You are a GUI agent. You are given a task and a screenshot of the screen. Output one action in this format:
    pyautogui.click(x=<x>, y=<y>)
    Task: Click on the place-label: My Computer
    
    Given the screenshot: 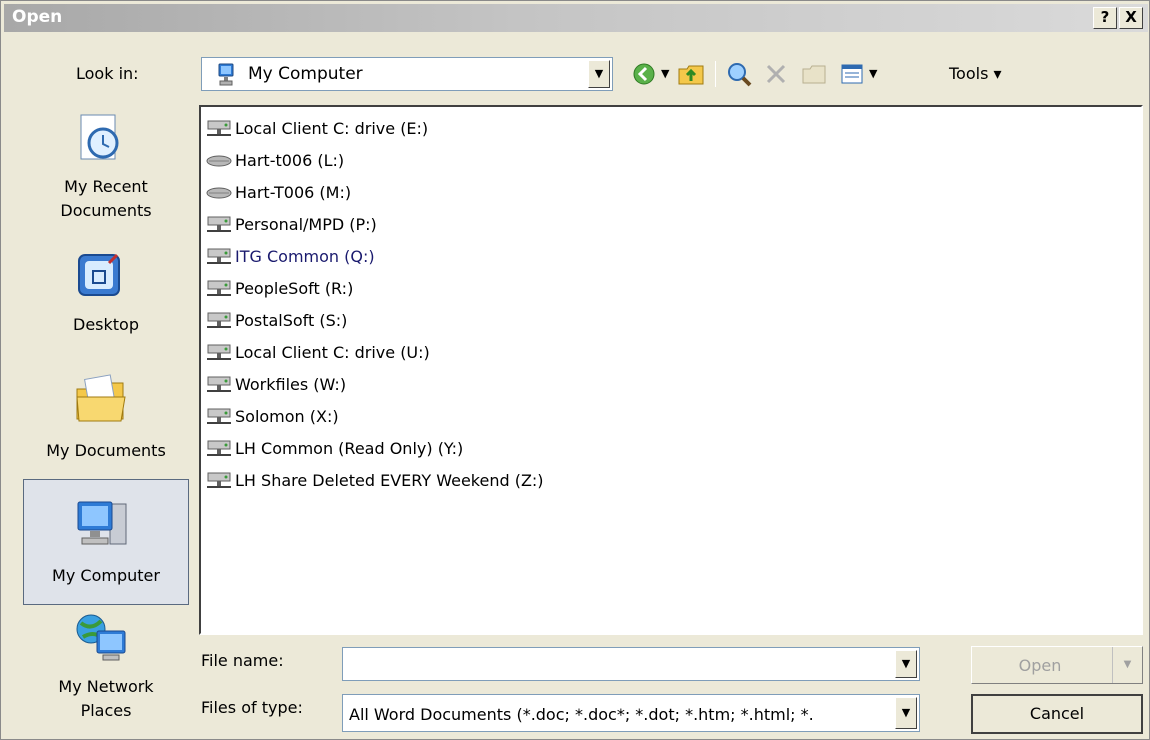 What is the action you would take?
    pyautogui.click(x=106, y=575)
    